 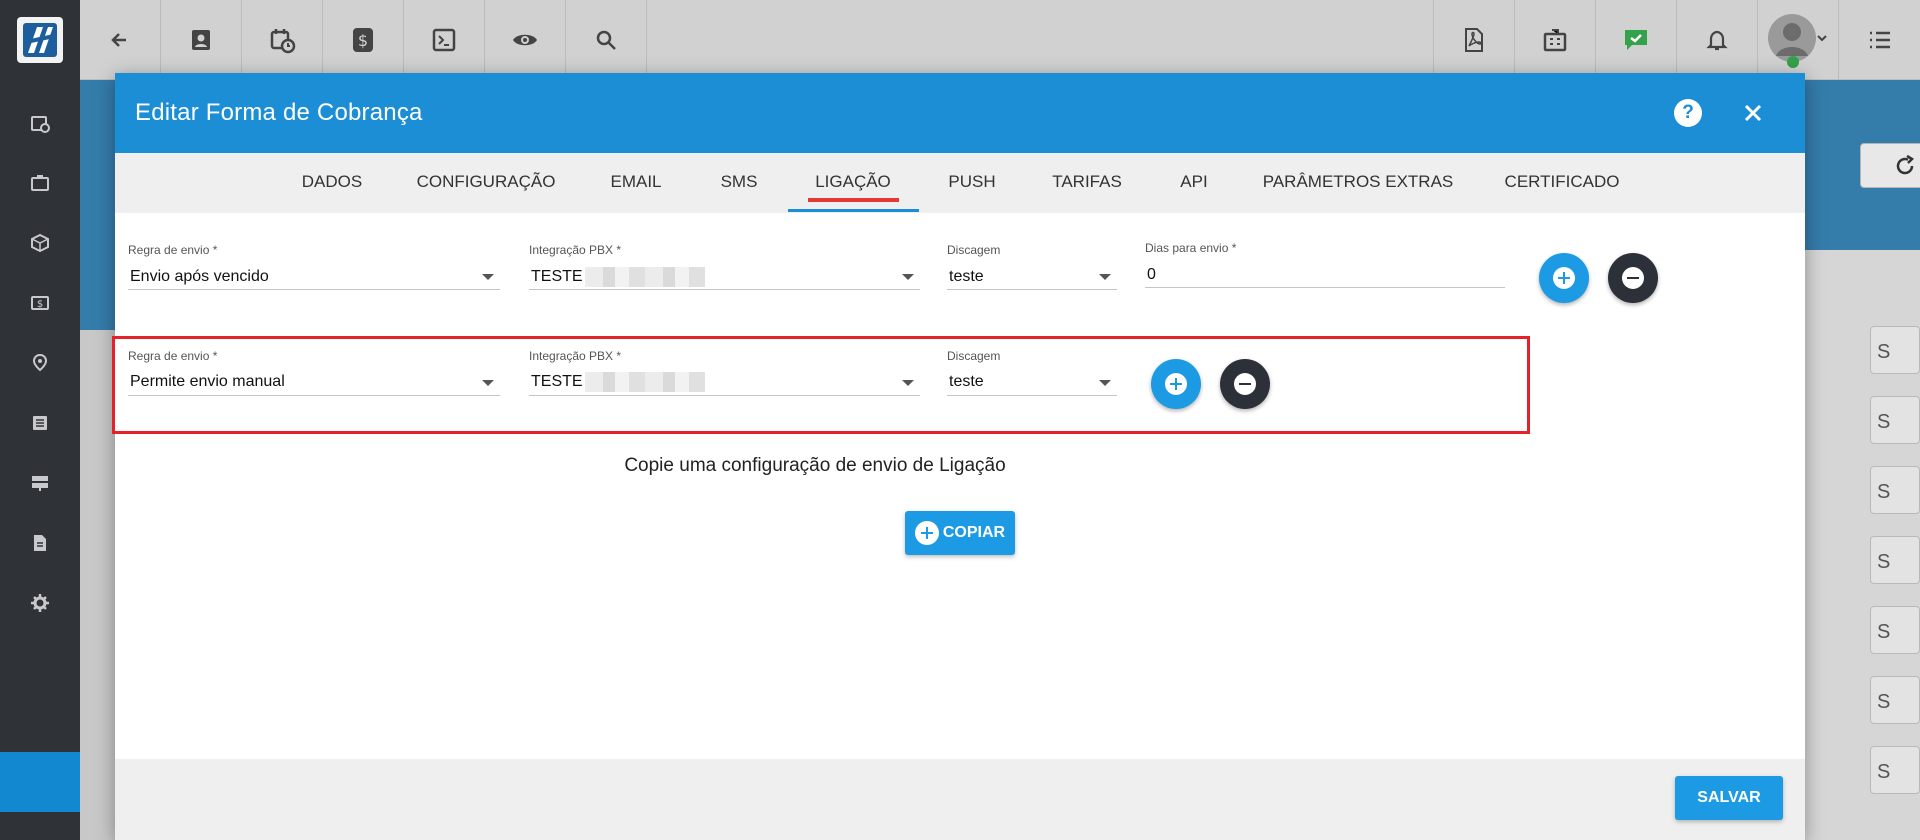 What do you see at coordinates (853, 200) in the screenshot?
I see `annotation-underline` at bounding box center [853, 200].